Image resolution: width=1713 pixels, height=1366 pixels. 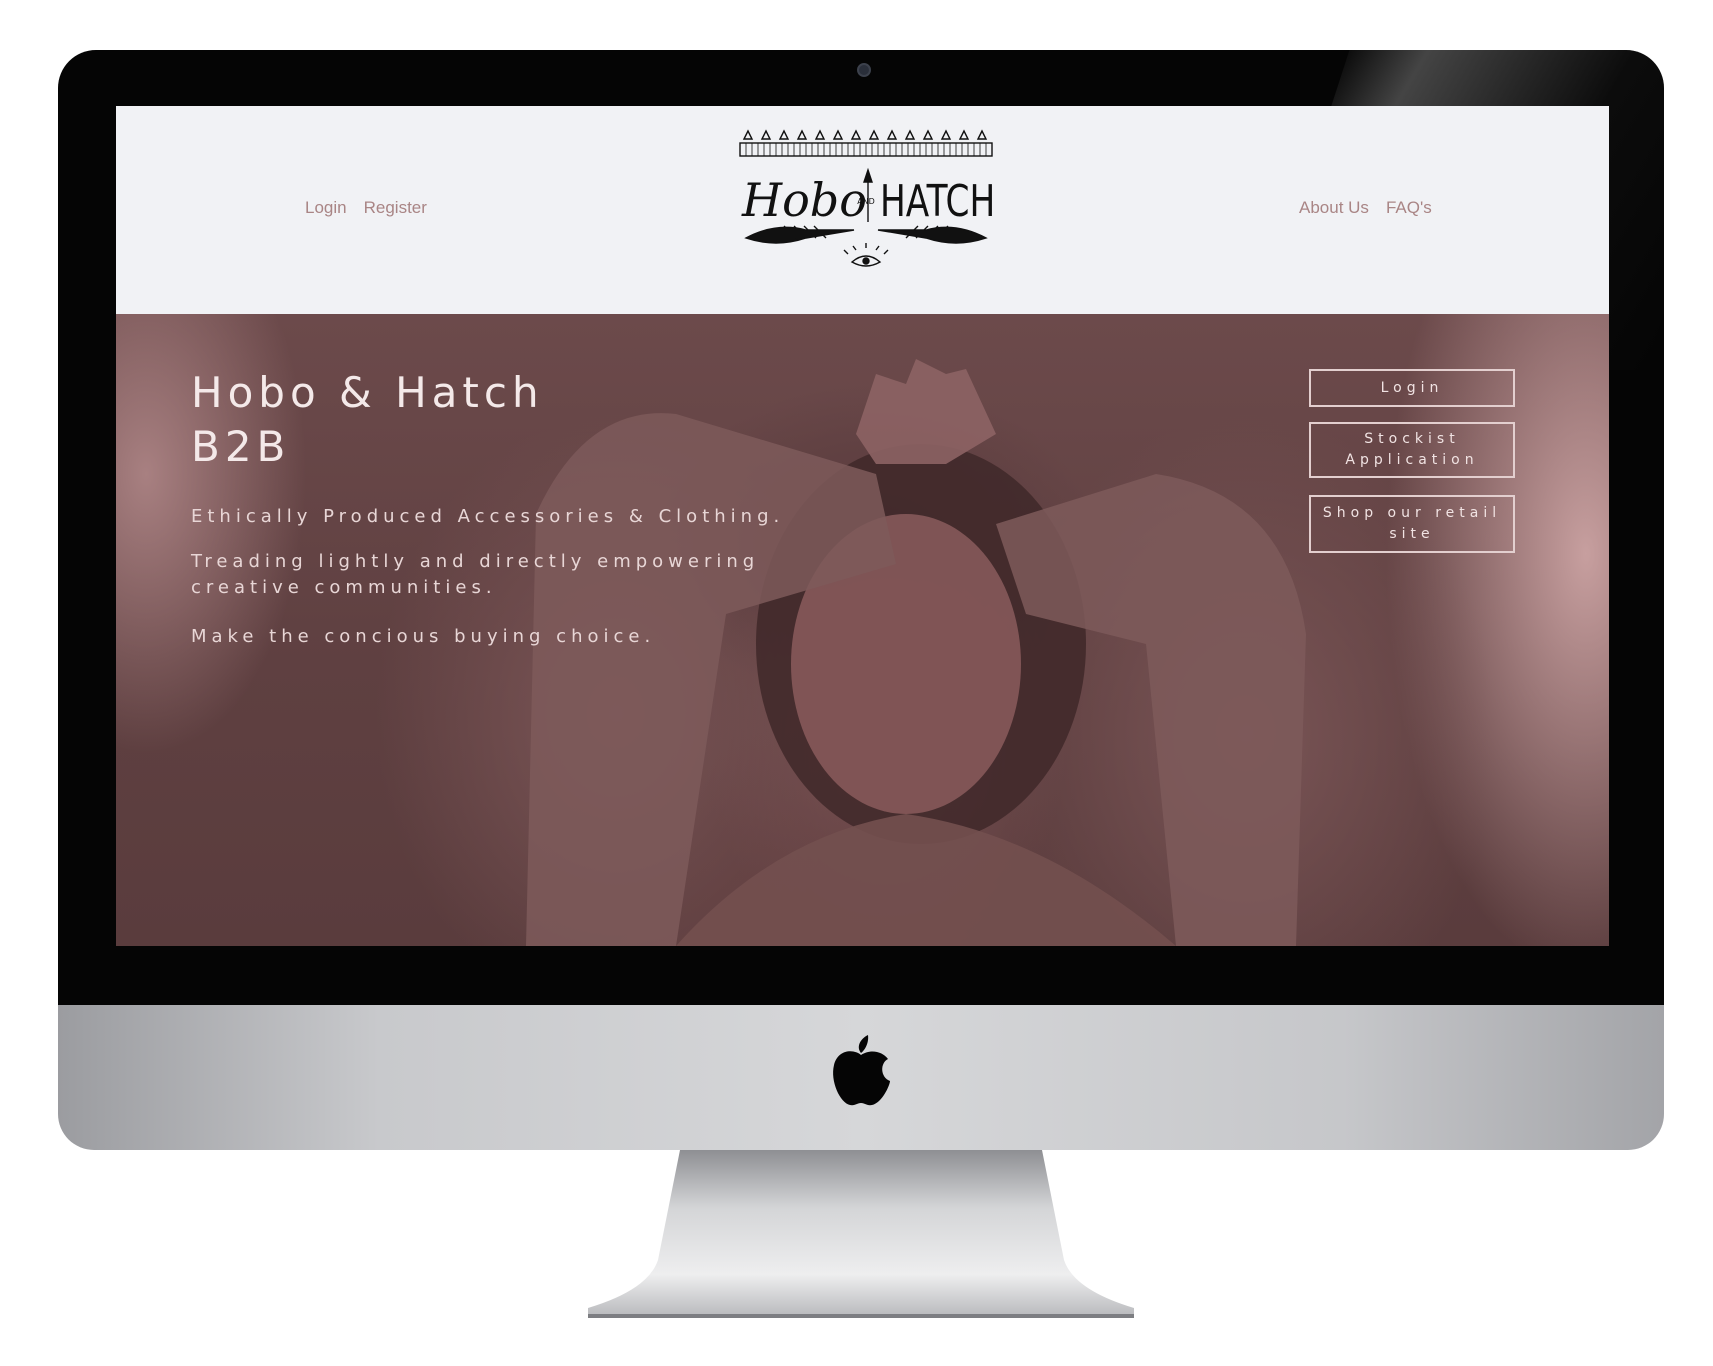 I want to click on apple-logo-icon, so click(x=861, y=1070).